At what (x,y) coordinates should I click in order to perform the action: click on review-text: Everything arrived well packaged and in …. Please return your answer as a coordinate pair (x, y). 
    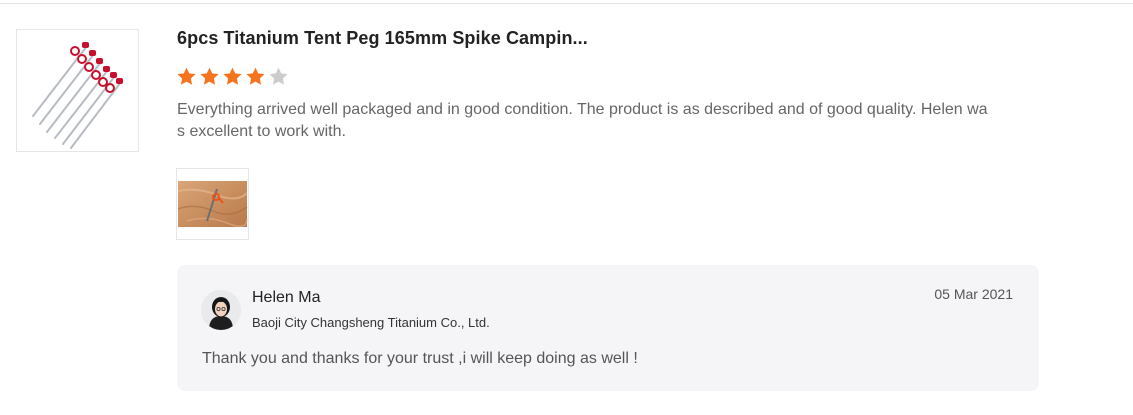
    Looking at the image, I should click on (582, 120).